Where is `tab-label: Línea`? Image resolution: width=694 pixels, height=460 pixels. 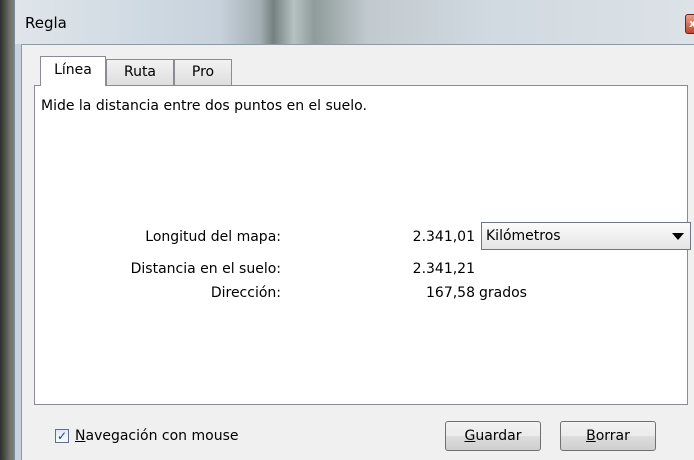 tab-label: Línea is located at coordinates (73, 70).